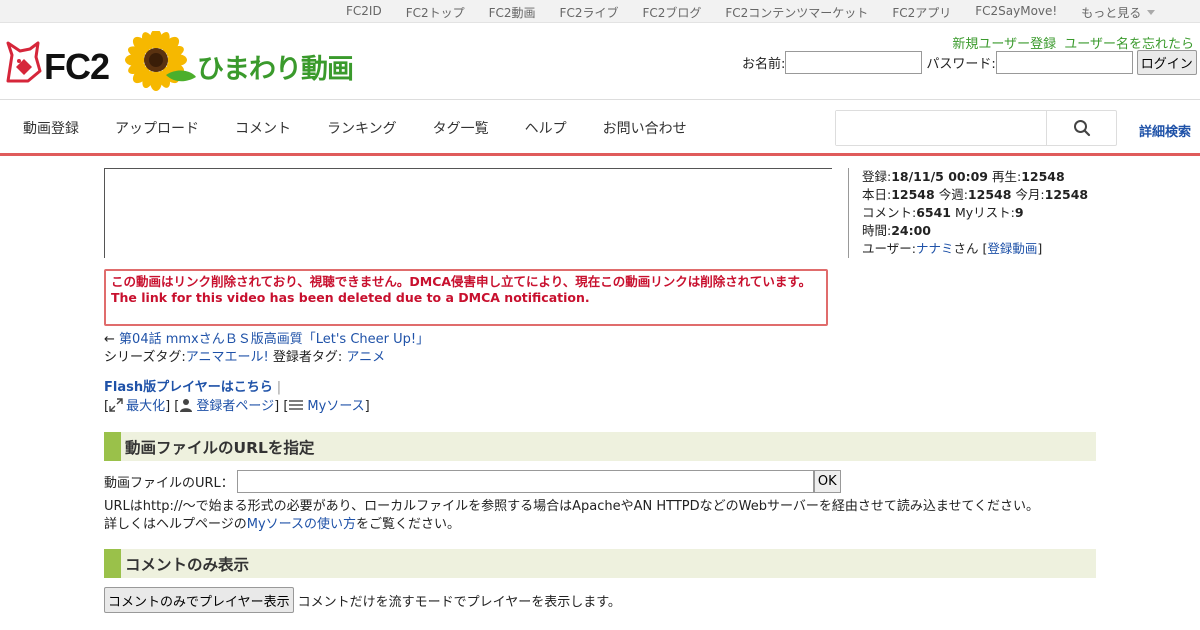  Describe the element at coordinates (51, 128) in the screenshot. I see `nav-item-video-register: 動画登録` at that location.